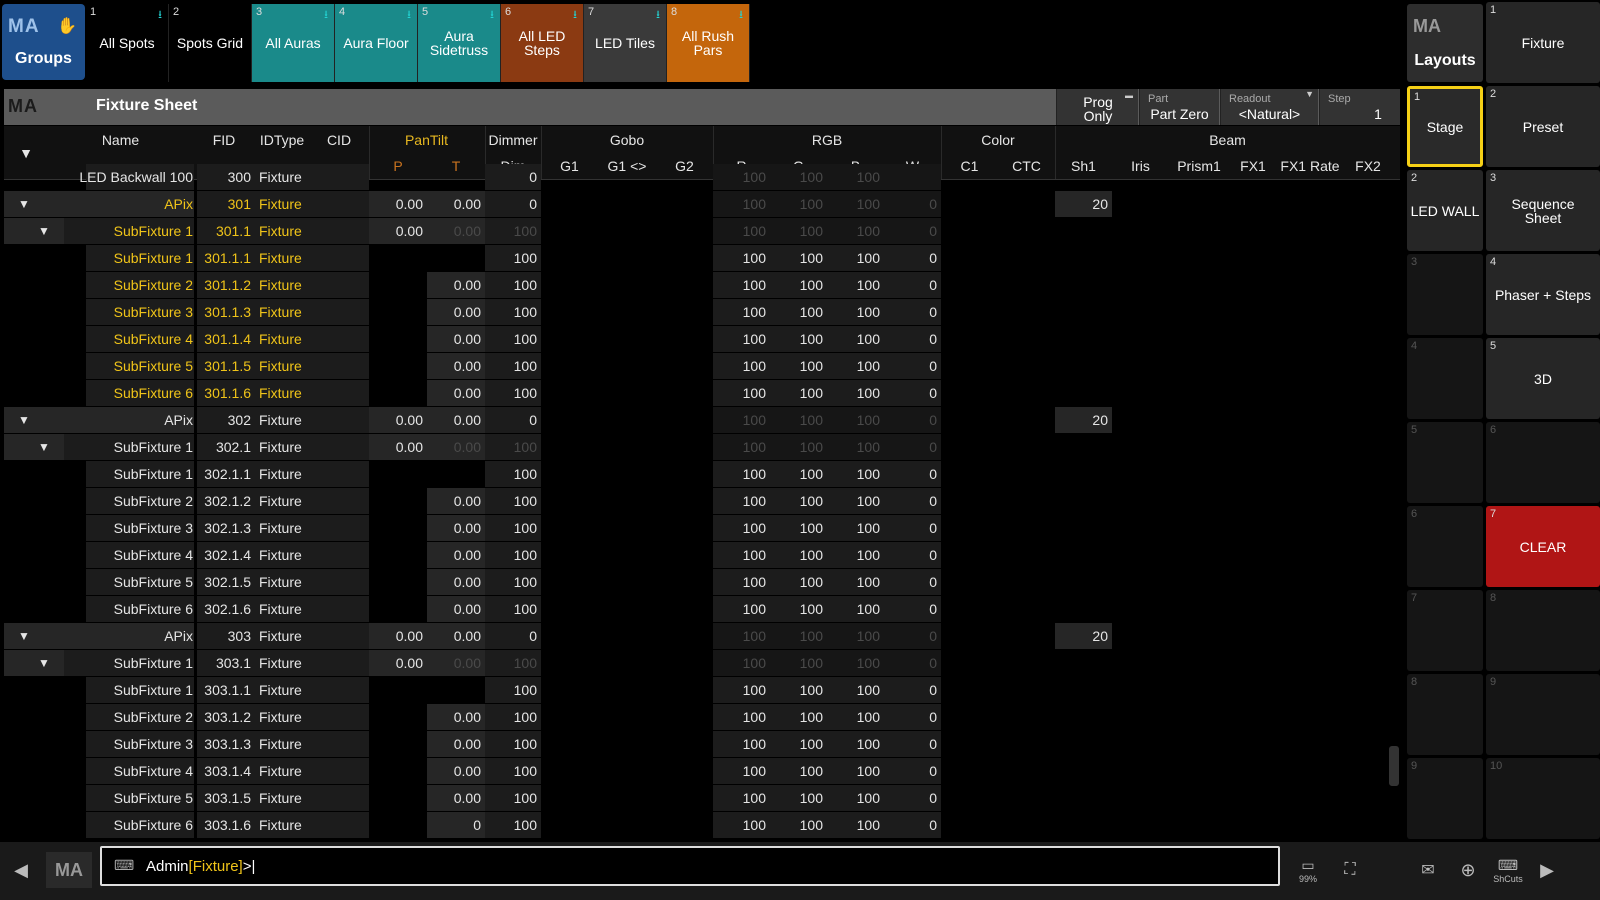  What do you see at coordinates (26, 153) in the screenshot?
I see `collapse-all-icon: ▼` at bounding box center [26, 153].